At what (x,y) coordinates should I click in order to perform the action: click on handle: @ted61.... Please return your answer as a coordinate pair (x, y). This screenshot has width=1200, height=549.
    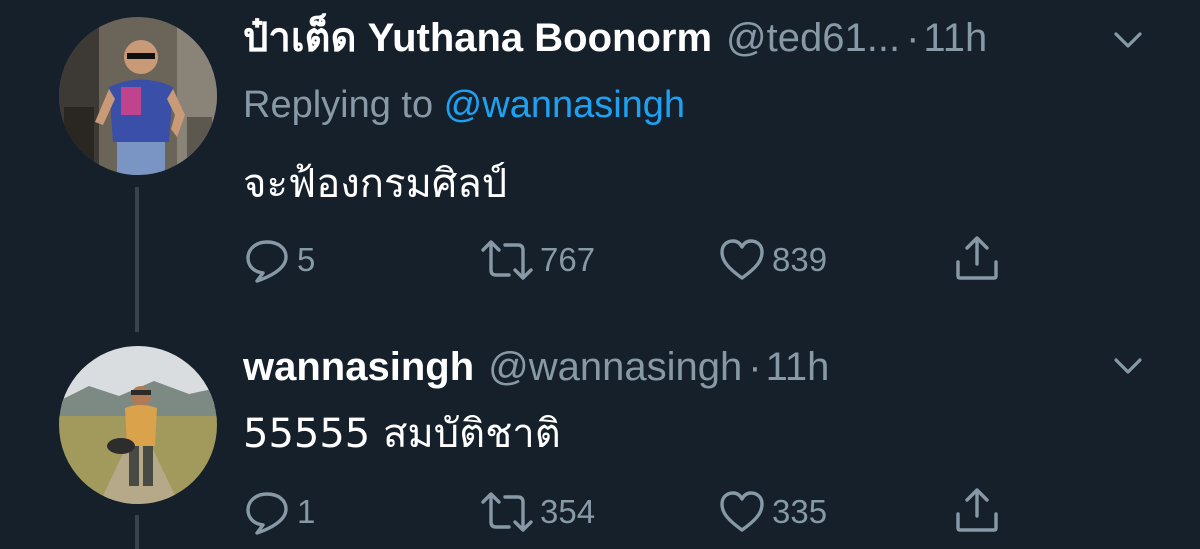
    Looking at the image, I should click on (813, 38).